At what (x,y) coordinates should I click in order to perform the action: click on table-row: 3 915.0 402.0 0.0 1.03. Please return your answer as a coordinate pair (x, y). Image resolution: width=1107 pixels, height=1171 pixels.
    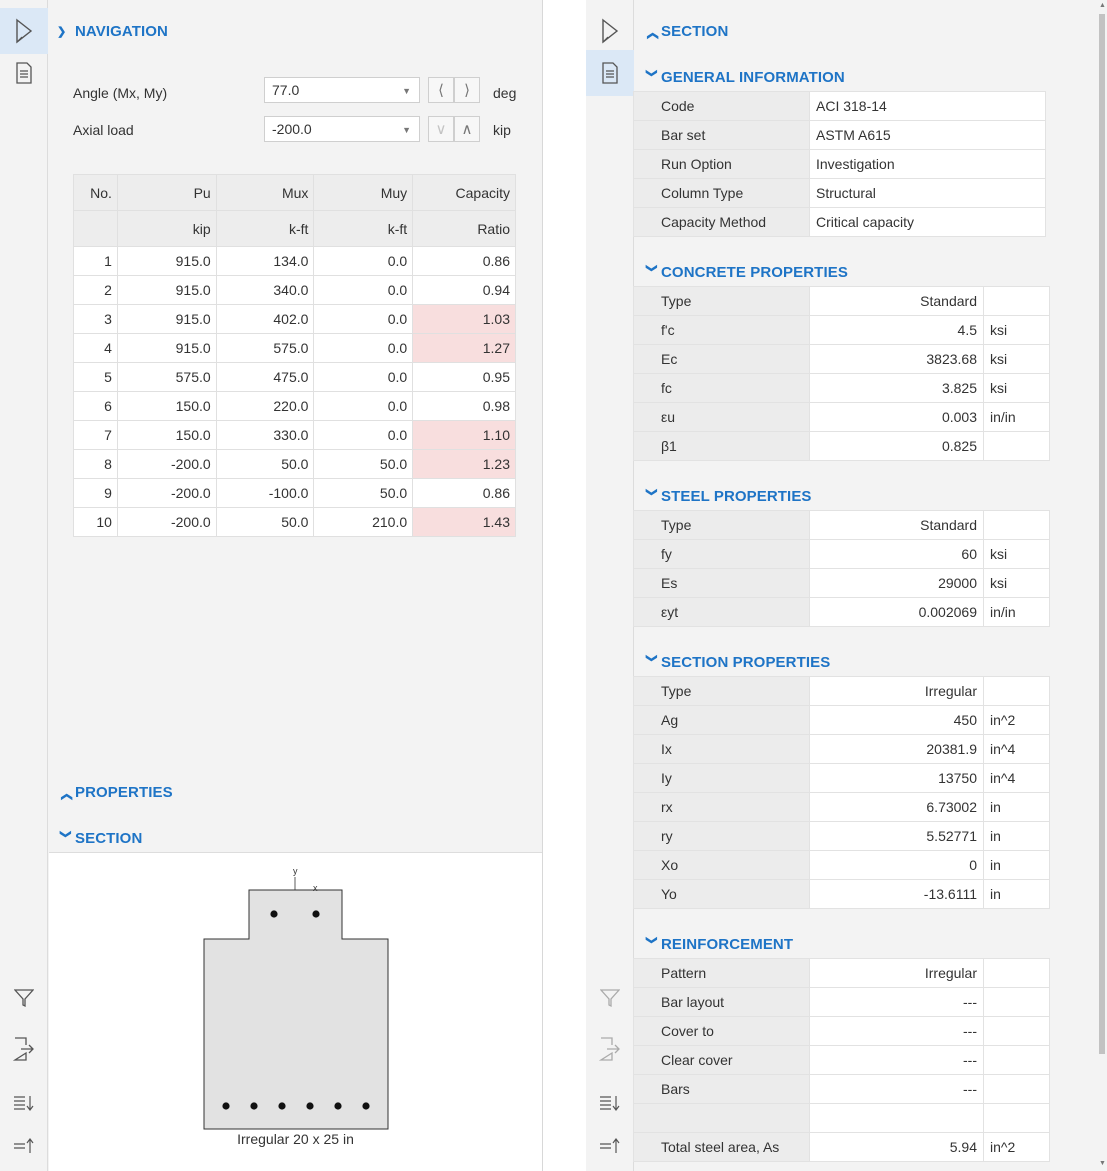
    Looking at the image, I should click on (294, 319).